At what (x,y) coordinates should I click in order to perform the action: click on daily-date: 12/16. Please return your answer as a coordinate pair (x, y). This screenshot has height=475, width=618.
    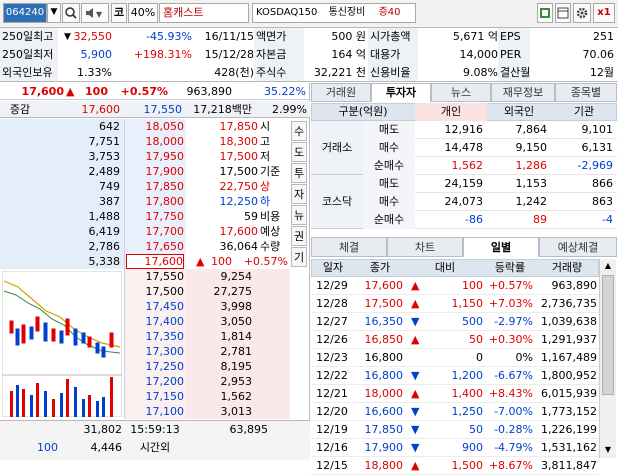
    Looking at the image, I should click on (332, 447).